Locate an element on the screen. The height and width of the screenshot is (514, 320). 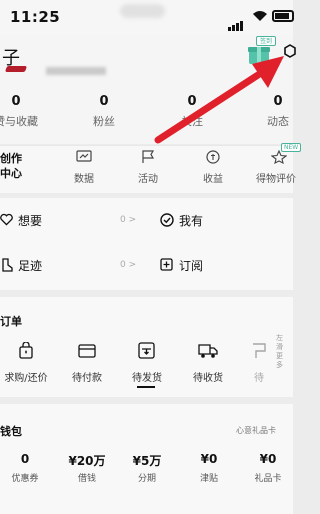
order-label: 待 is located at coordinates (259, 378).